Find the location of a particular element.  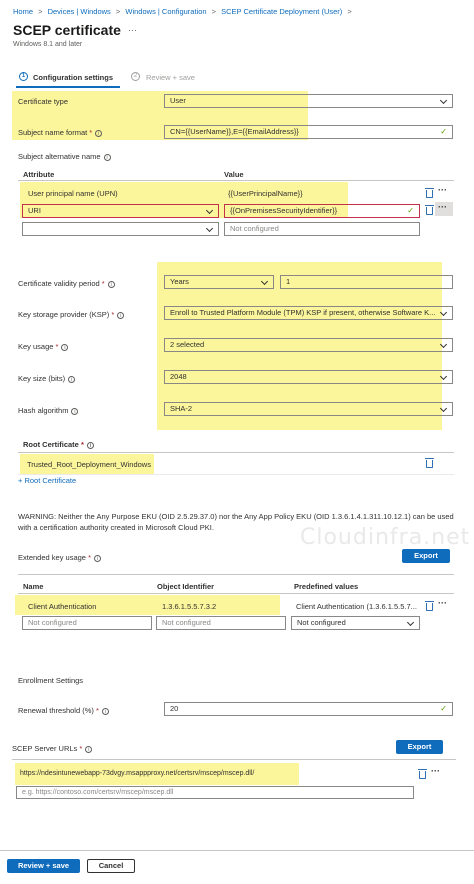

tab-review-save: Review + save is located at coordinates (170, 77).